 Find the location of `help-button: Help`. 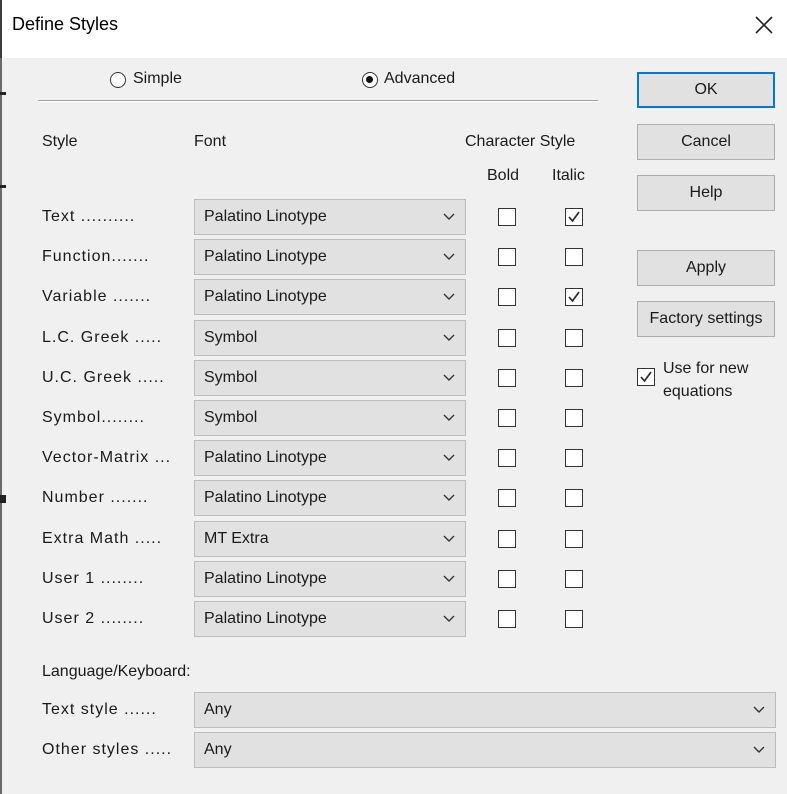

help-button: Help is located at coordinates (706, 193).